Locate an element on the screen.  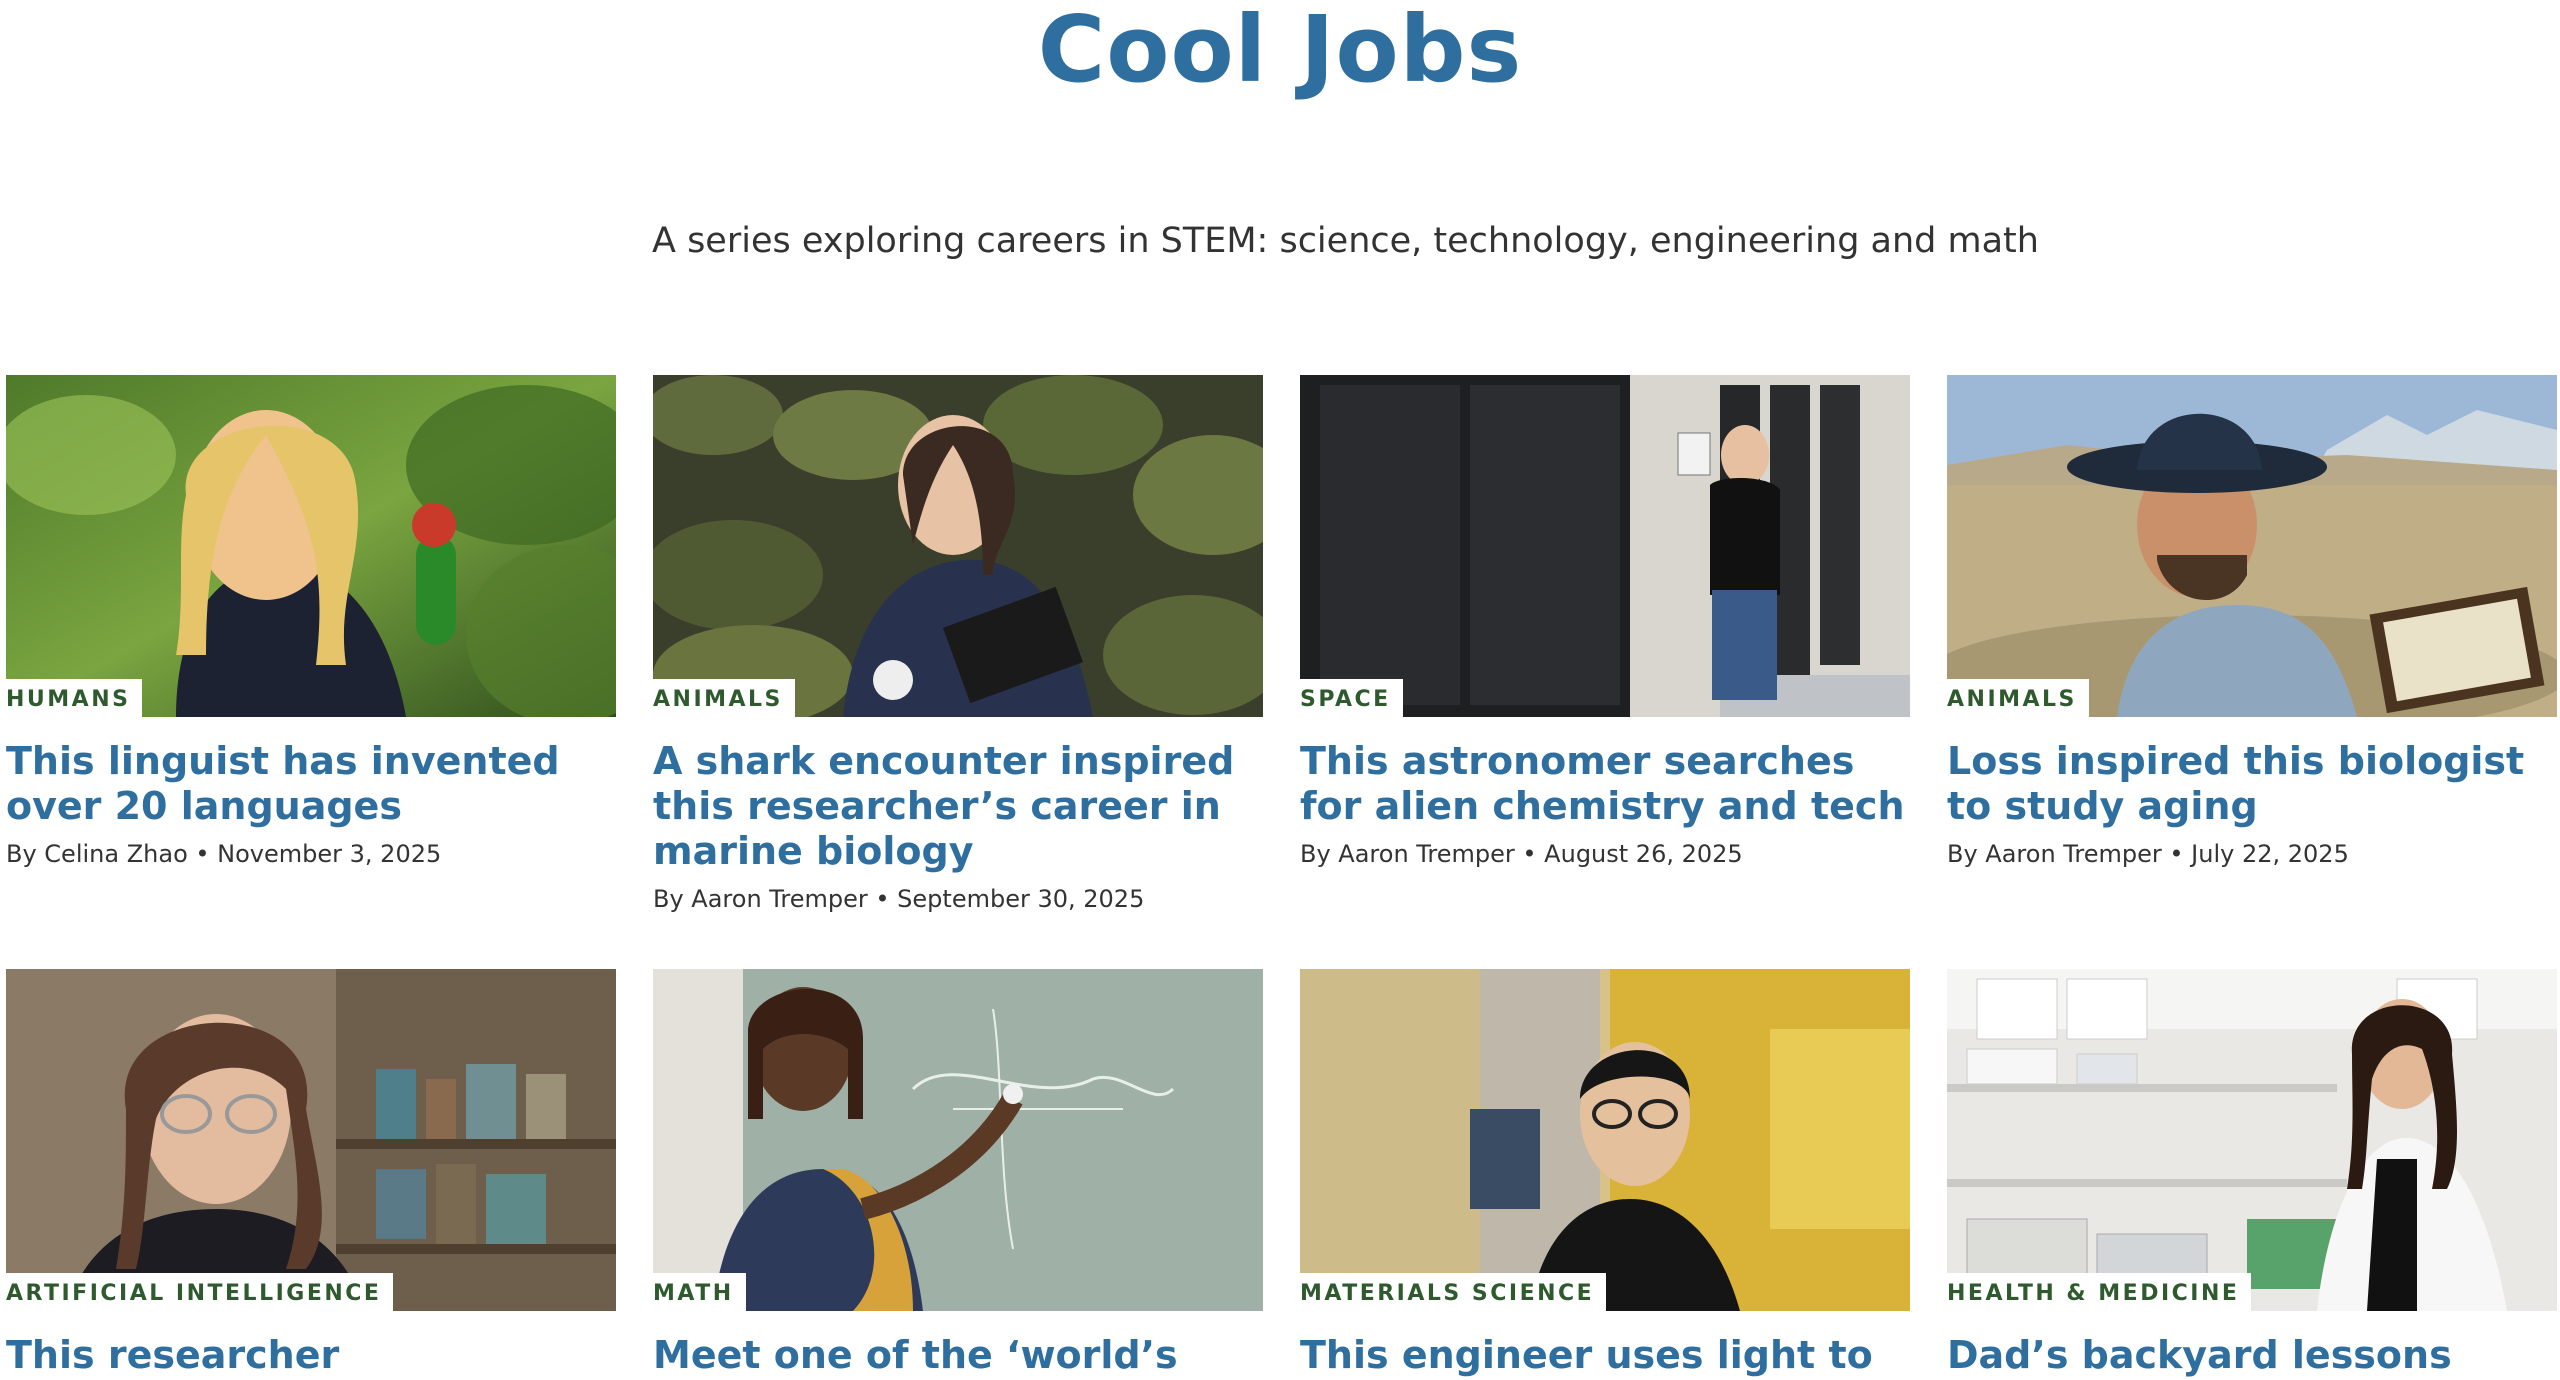
article-title: Meet one of the ‘world’s most is located at coordinates (958, 1356).